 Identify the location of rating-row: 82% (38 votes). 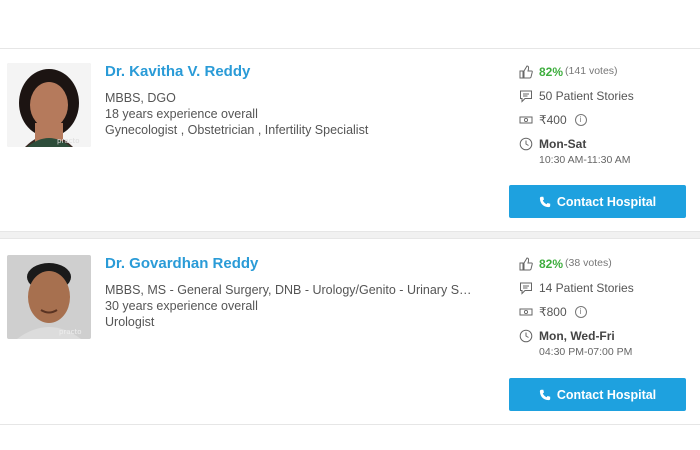
(606, 264).